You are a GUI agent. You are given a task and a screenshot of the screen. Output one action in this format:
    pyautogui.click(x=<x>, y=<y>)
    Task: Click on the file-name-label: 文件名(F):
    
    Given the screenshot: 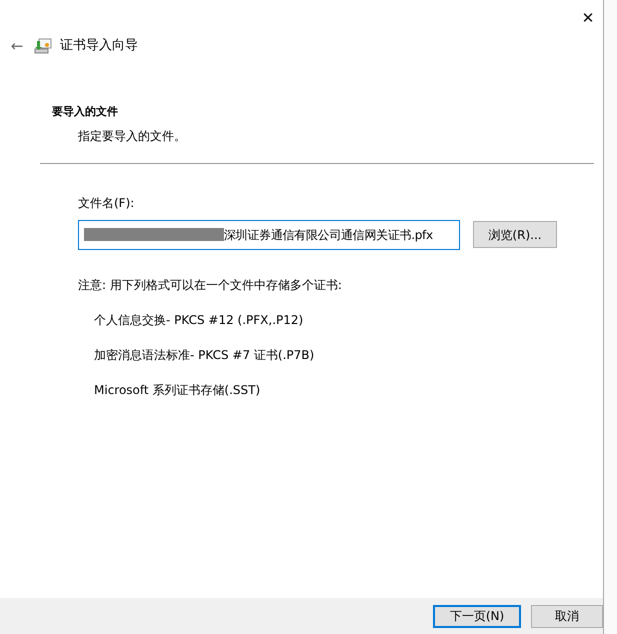 What is the action you would take?
    pyautogui.click(x=106, y=203)
    